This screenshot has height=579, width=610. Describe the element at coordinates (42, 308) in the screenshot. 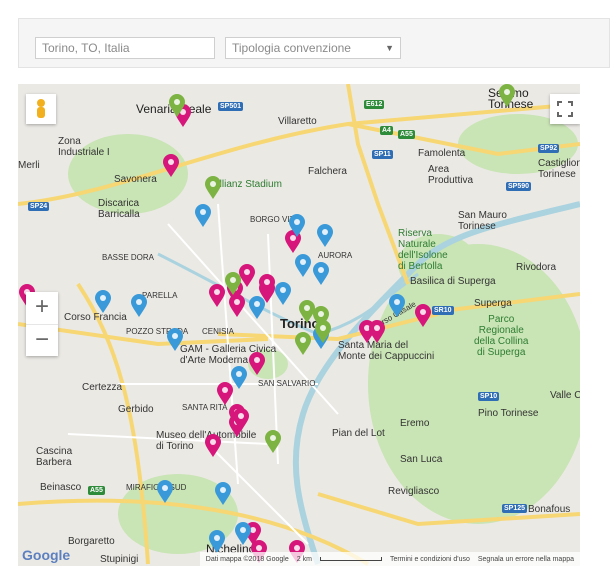

I see `zoom-in-button: +` at that location.